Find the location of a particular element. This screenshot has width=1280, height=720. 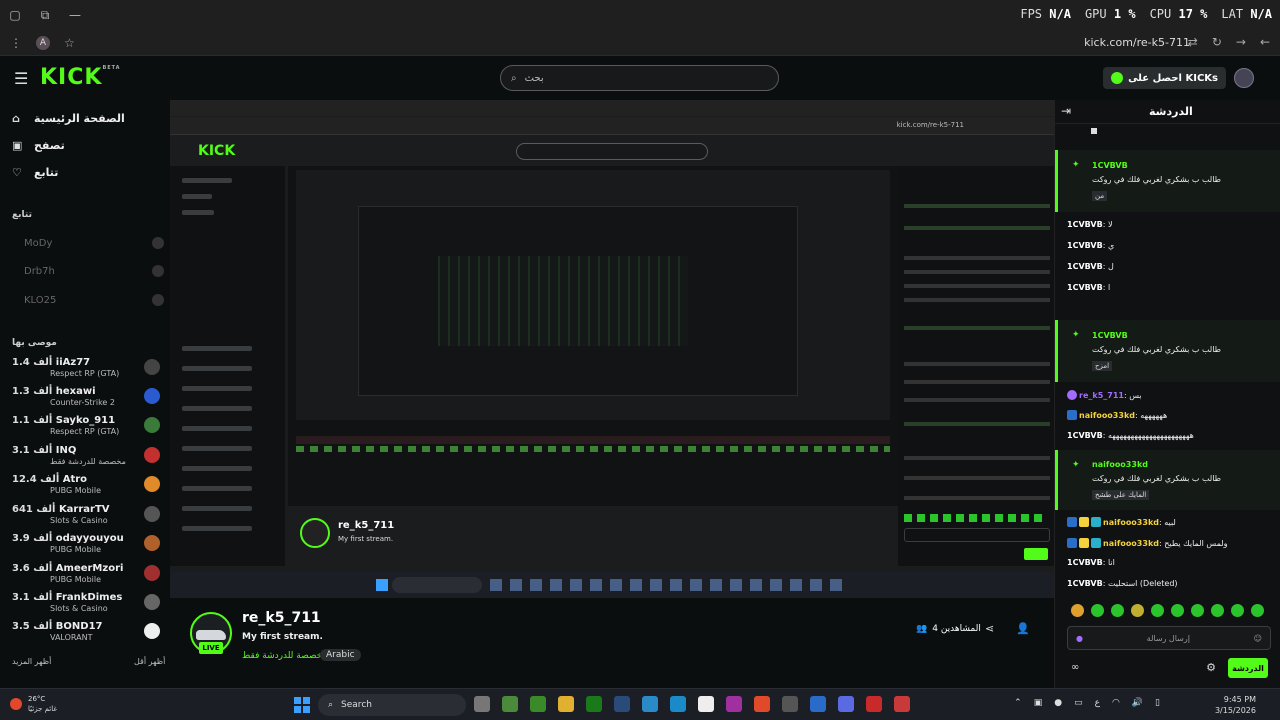

chat-message: naifooo33kd: لبيه is located at coordinates (1172, 522).